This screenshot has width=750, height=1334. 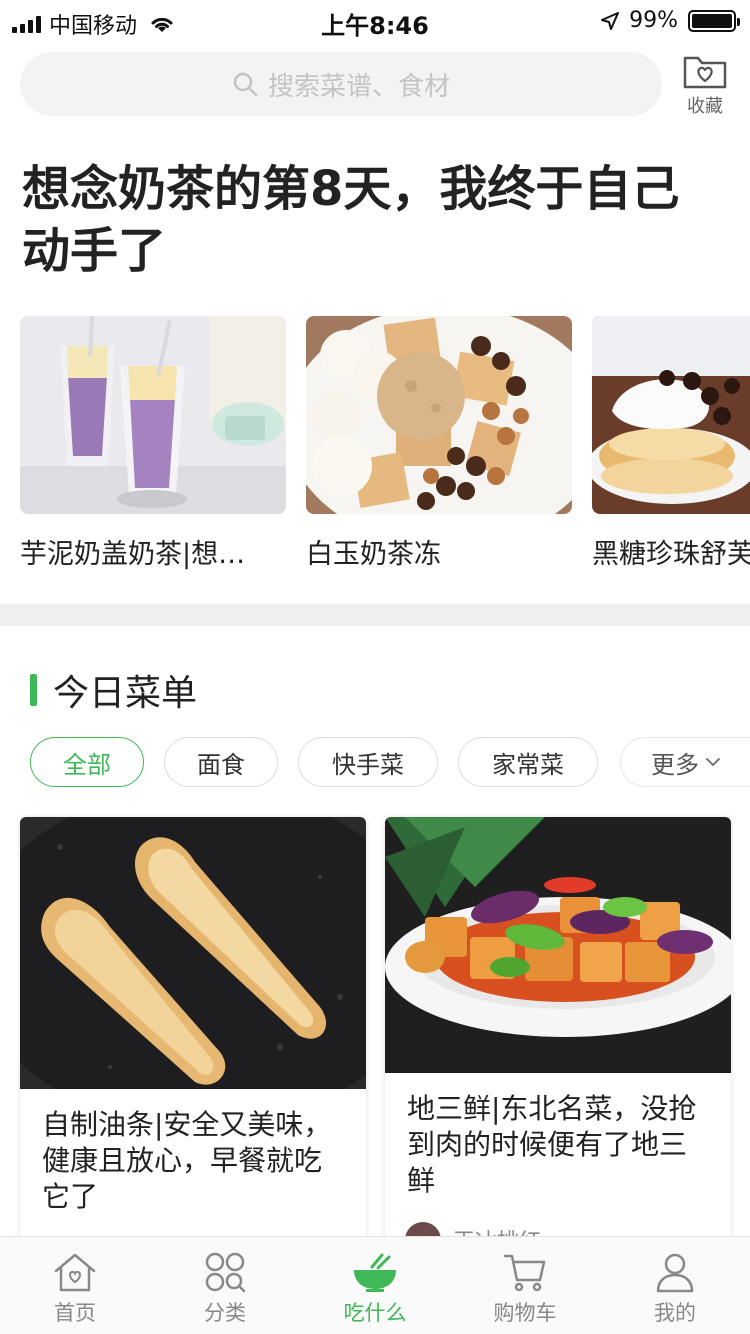 I want to click on filter-more-button: 更多, so click(x=685, y=762).